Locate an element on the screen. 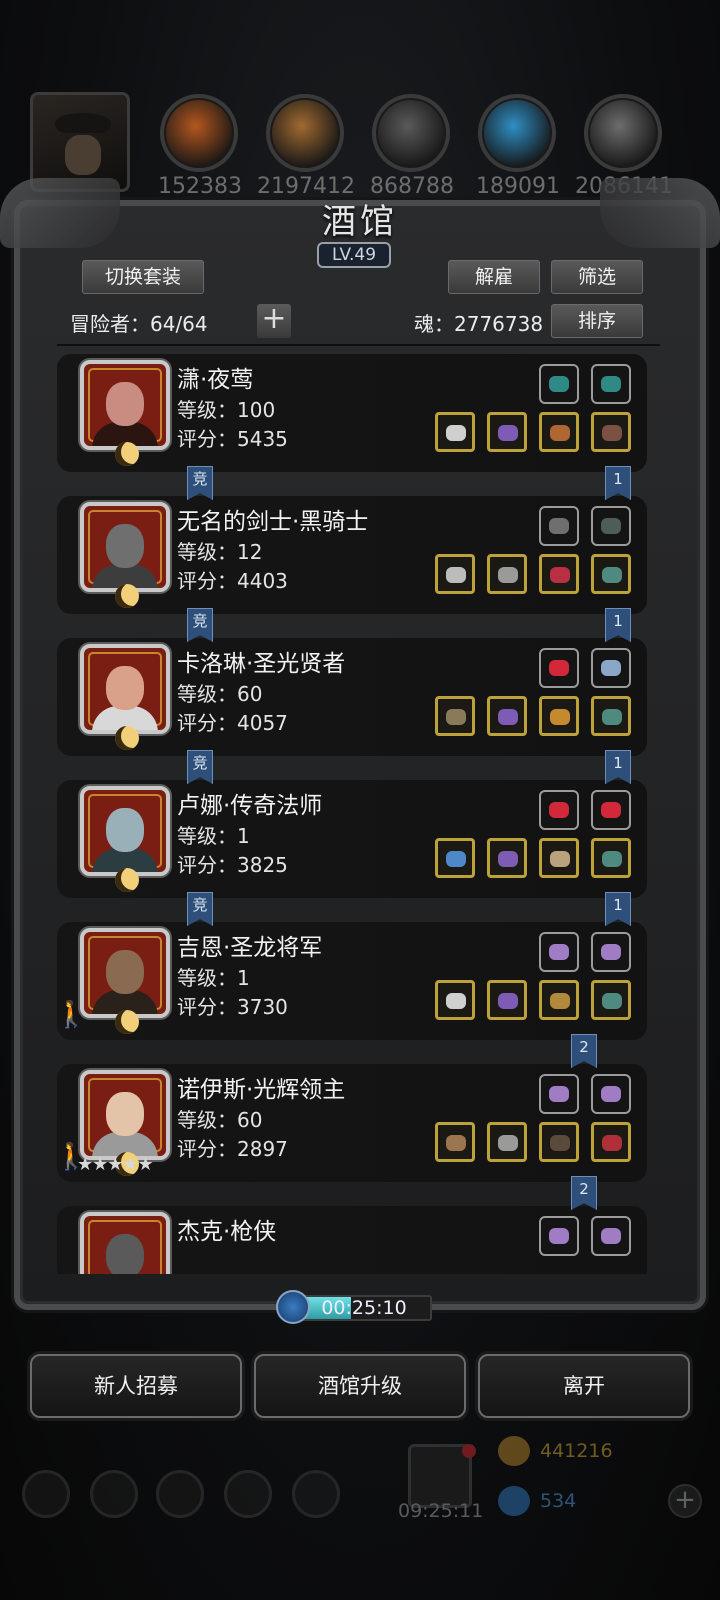 The image size is (720, 1600). sort-button: 排序 is located at coordinates (597, 321).